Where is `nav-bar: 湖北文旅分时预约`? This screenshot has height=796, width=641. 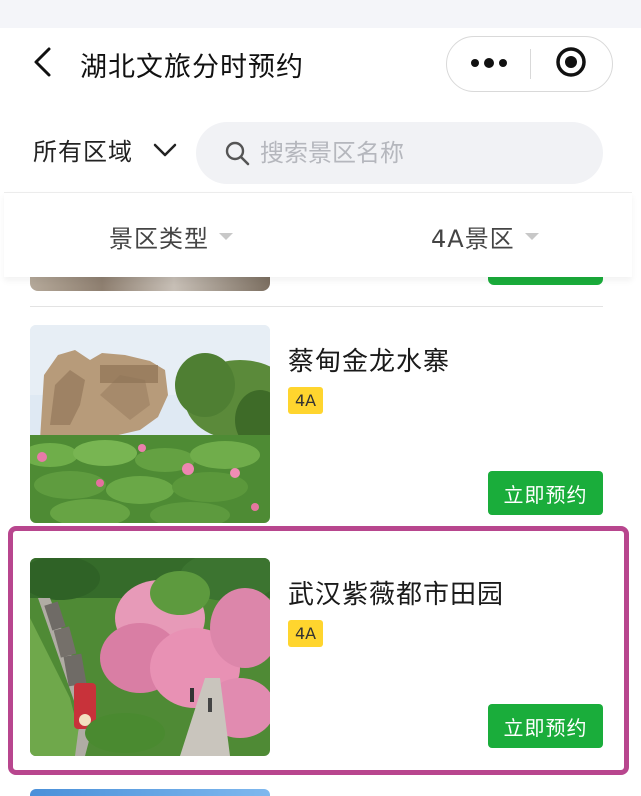
nav-bar: 湖北文旅分时预约 is located at coordinates (320, 65).